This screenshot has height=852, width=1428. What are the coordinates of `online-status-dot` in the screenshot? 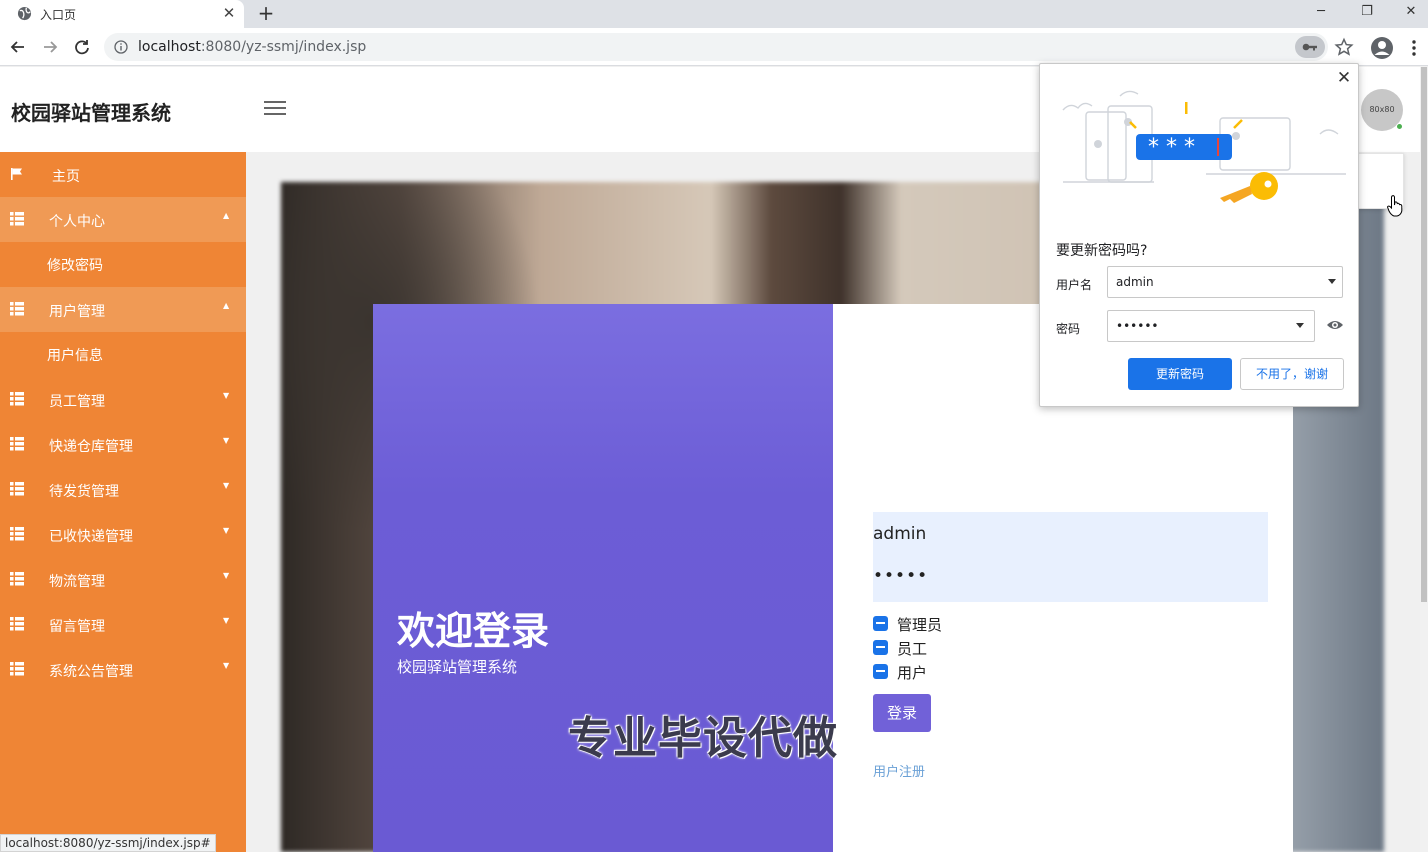 It's located at (1399, 126).